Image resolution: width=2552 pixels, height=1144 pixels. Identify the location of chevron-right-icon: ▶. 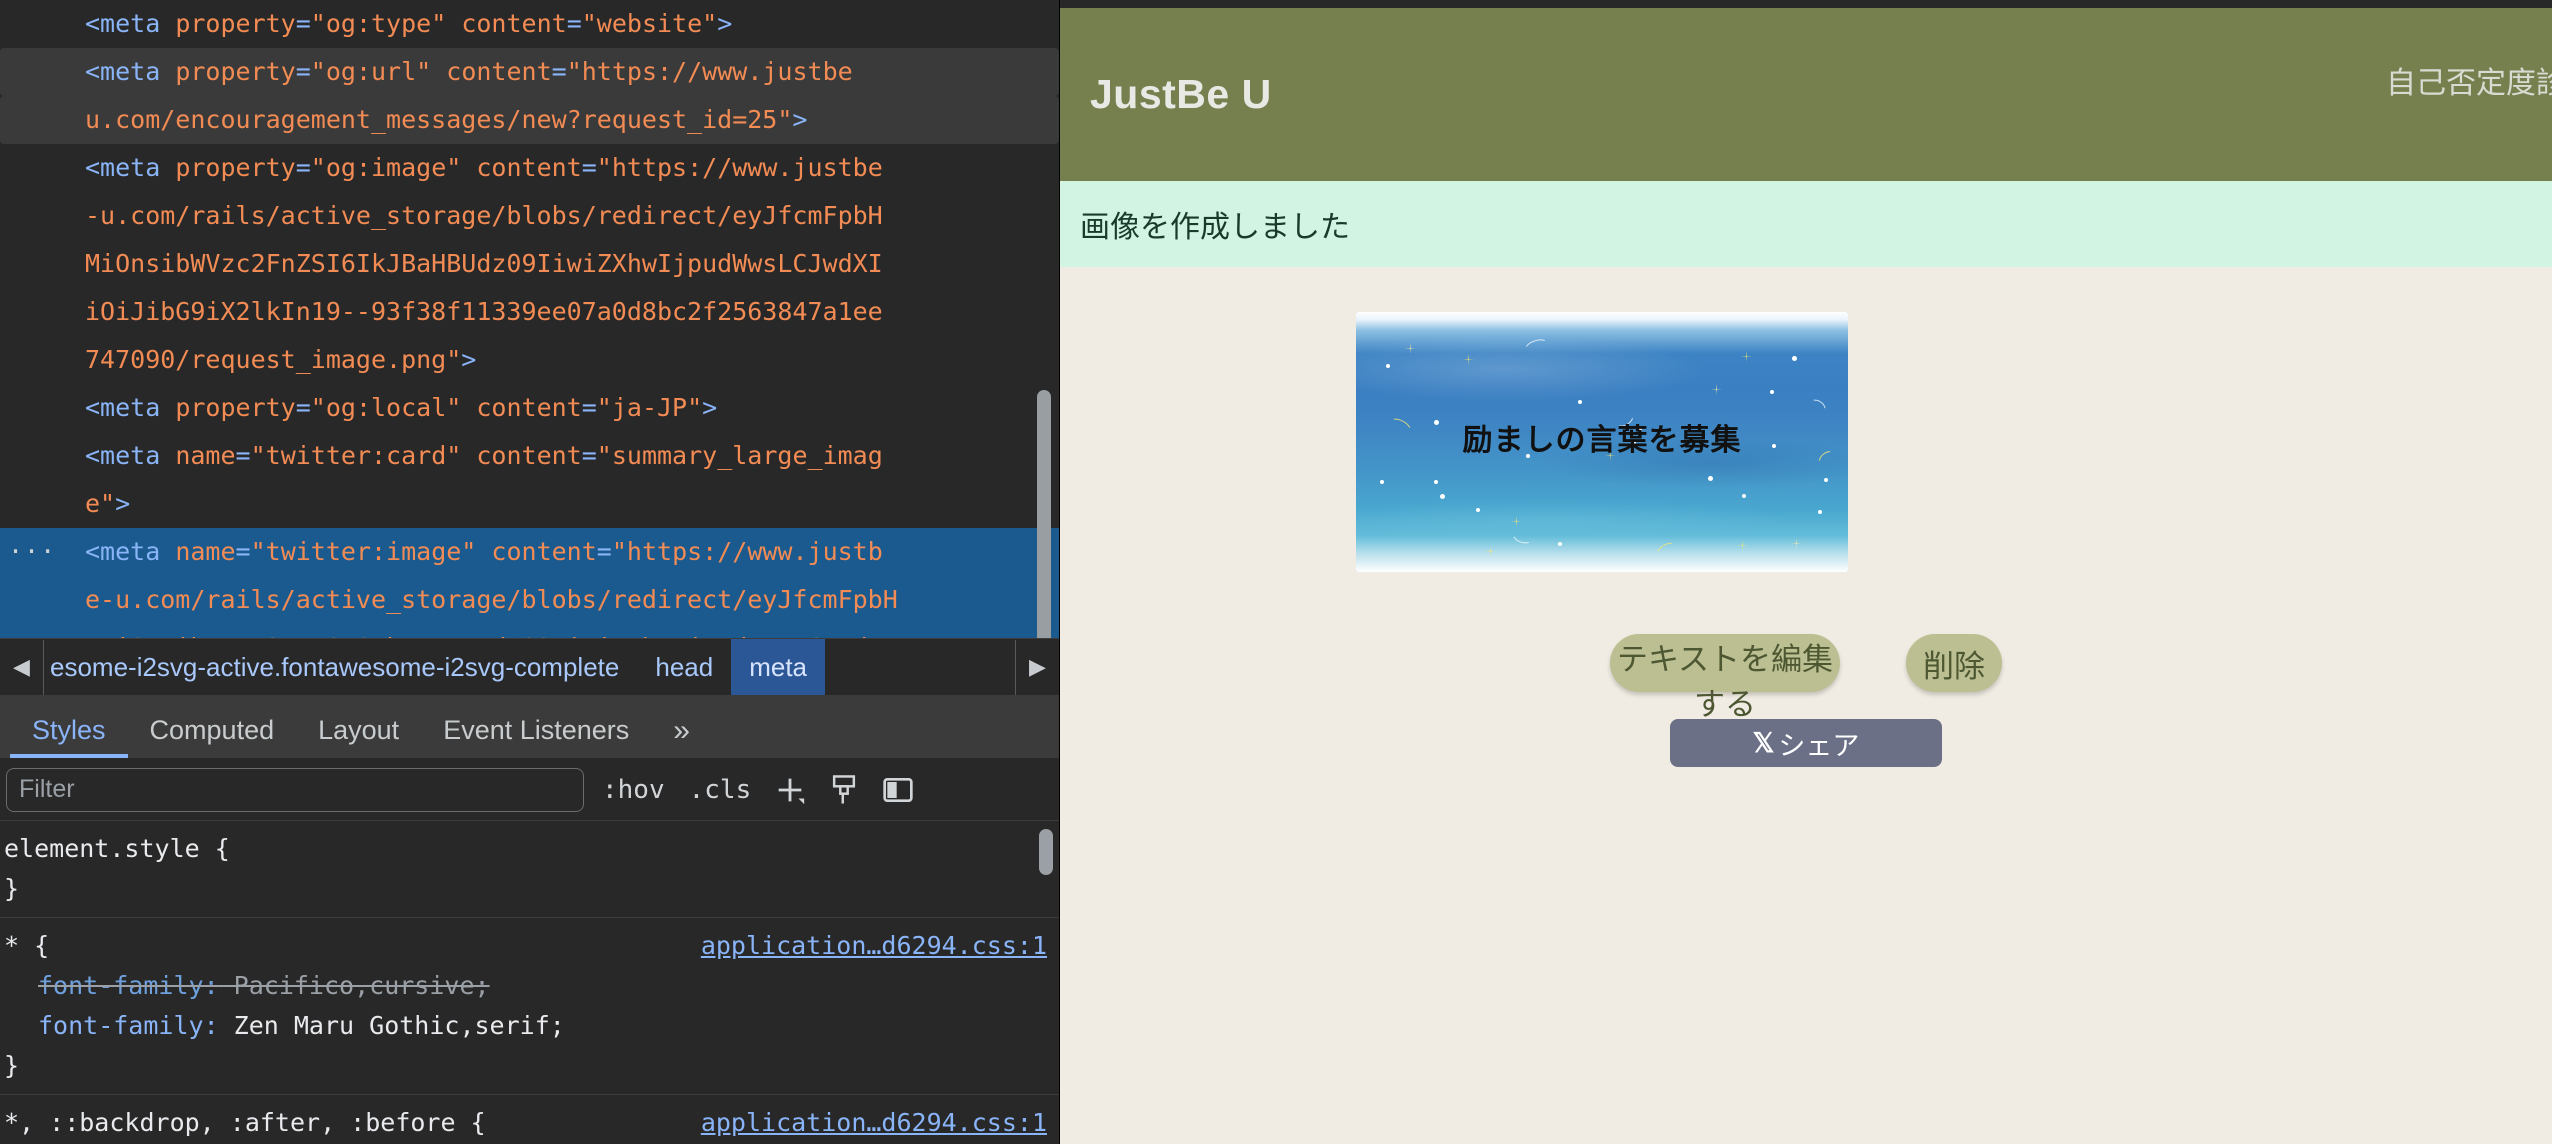
(1037, 667).